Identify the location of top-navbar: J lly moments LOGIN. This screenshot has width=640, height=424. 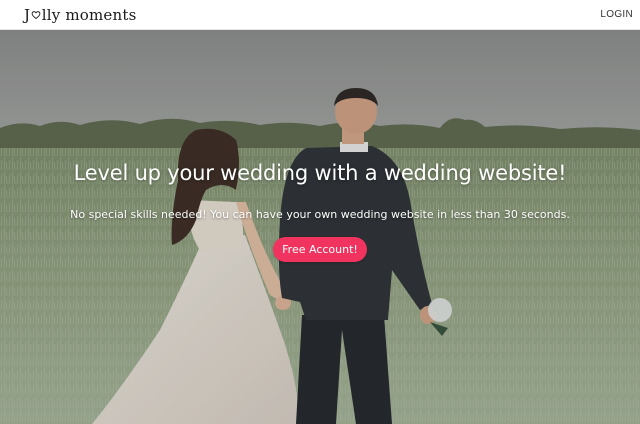
(320, 15).